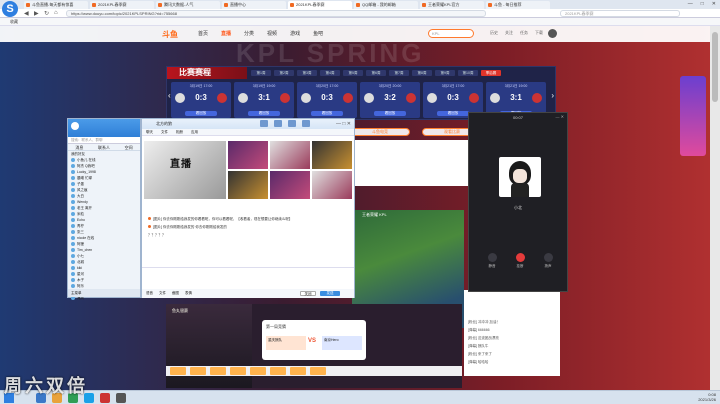 This screenshot has height=404, width=720. What do you see at coordinates (104, 147) in the screenshot?
I see `qq-tab: 联系人` at bounding box center [104, 147].